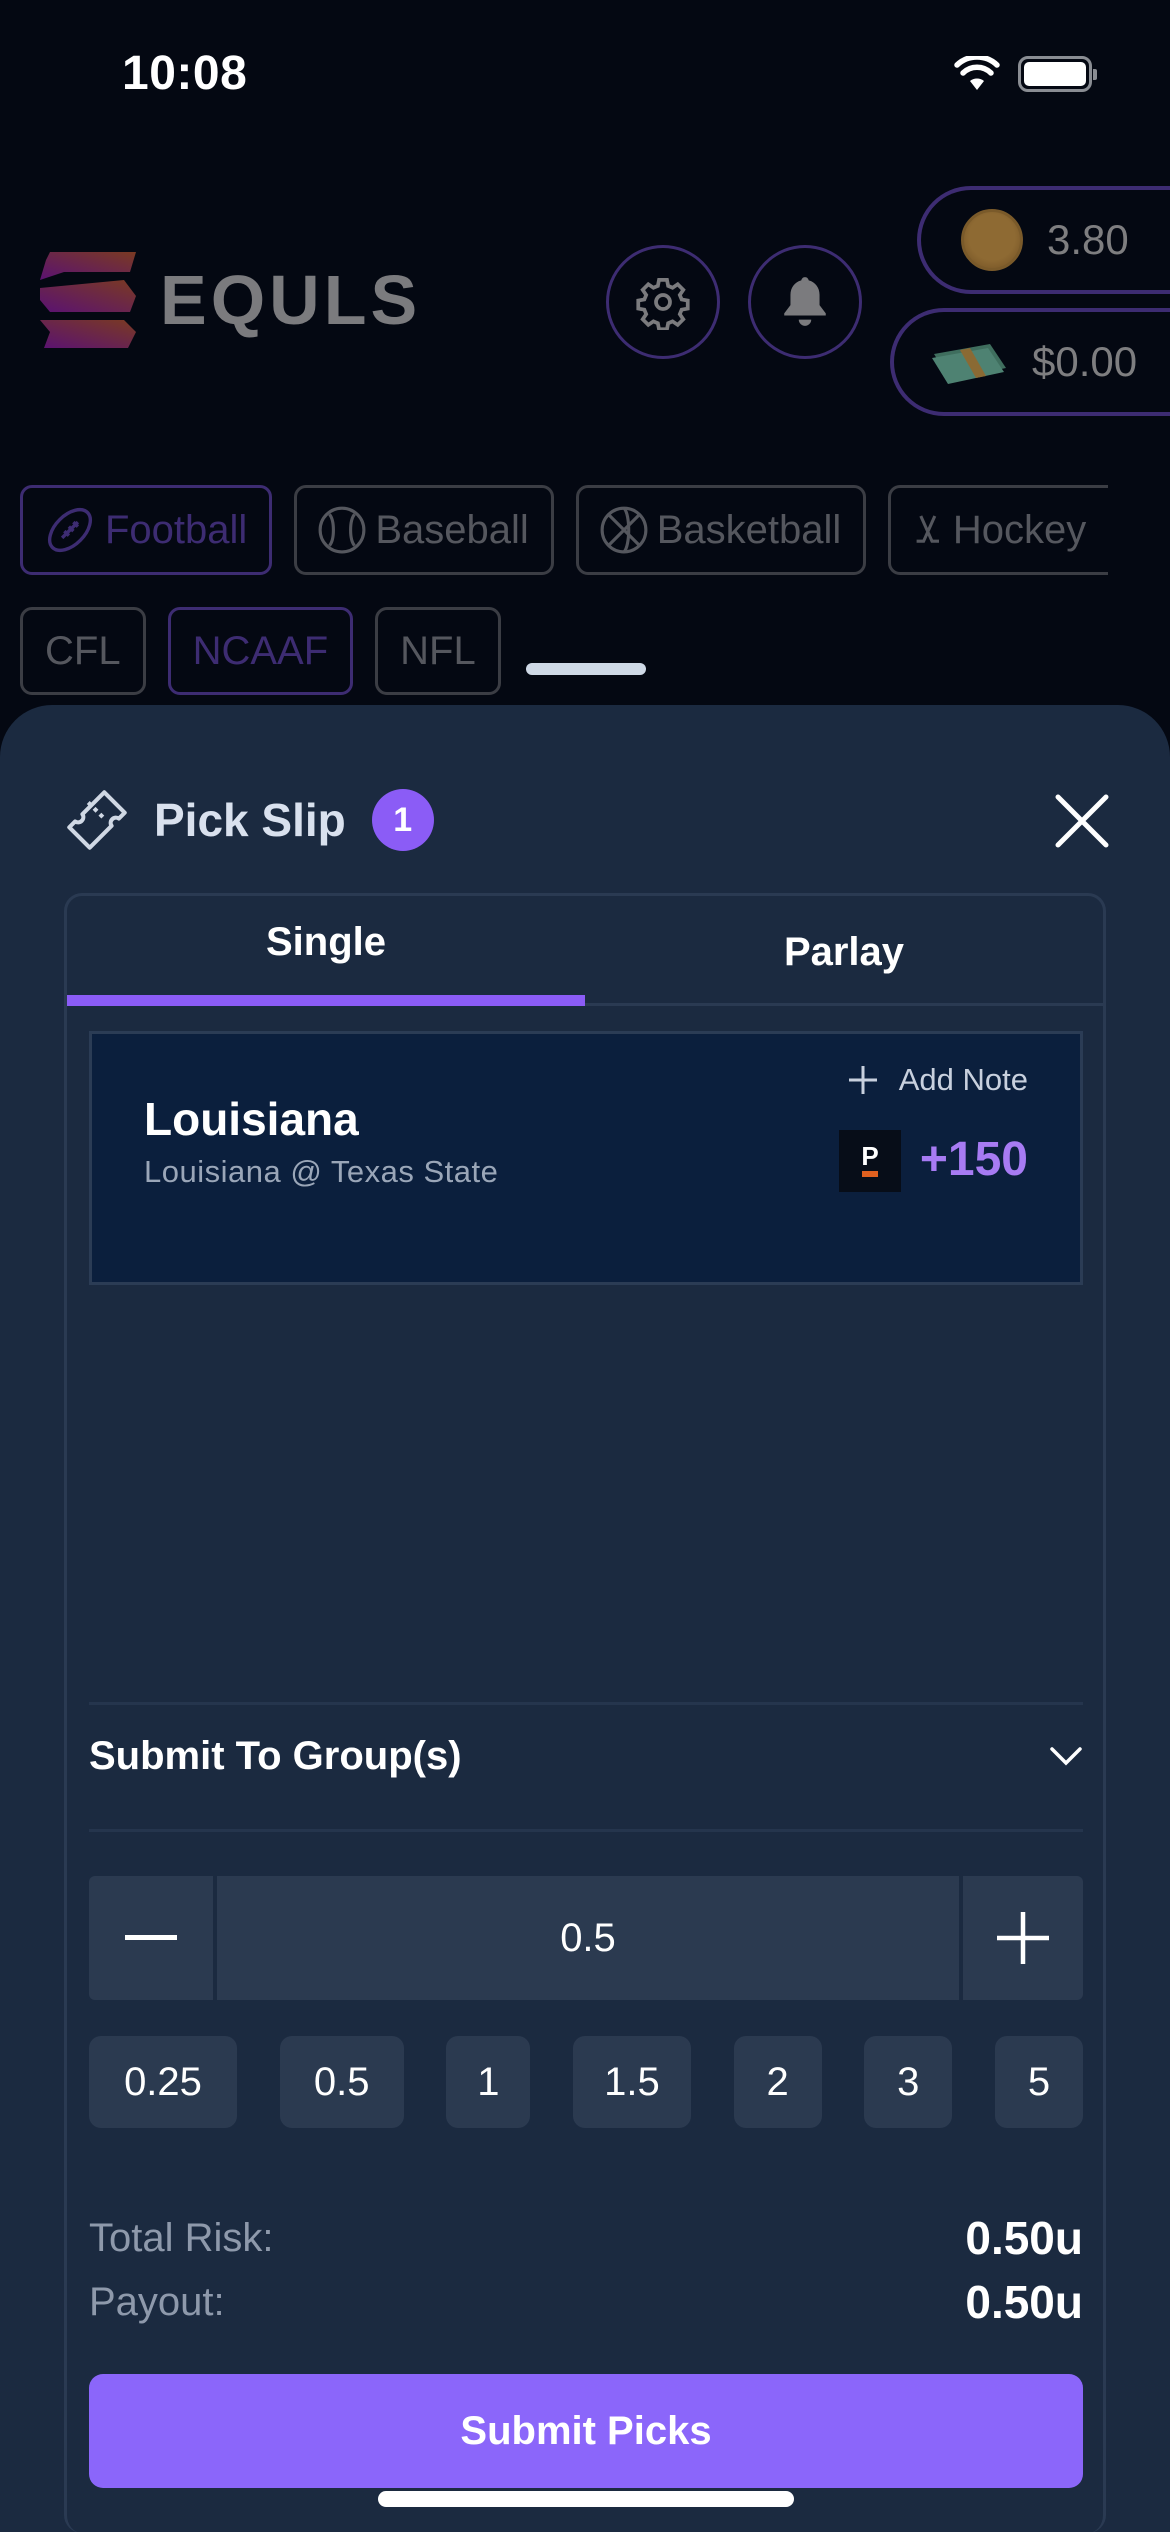  Describe the element at coordinates (992, 240) in the screenshot. I see `coin-icon` at that location.